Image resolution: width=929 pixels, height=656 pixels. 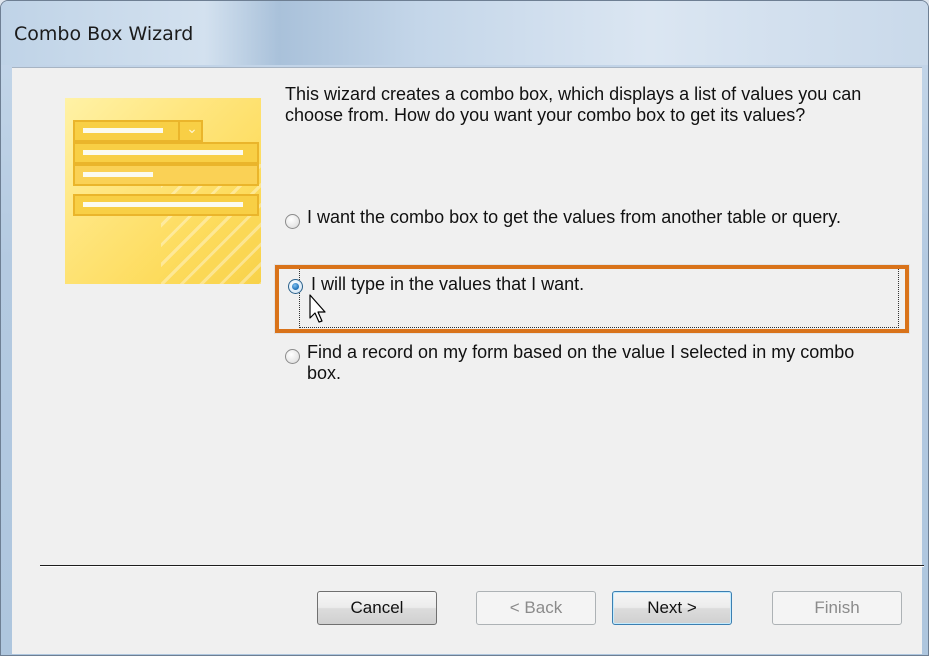 What do you see at coordinates (482, 566) in the screenshot?
I see `button-separator` at bounding box center [482, 566].